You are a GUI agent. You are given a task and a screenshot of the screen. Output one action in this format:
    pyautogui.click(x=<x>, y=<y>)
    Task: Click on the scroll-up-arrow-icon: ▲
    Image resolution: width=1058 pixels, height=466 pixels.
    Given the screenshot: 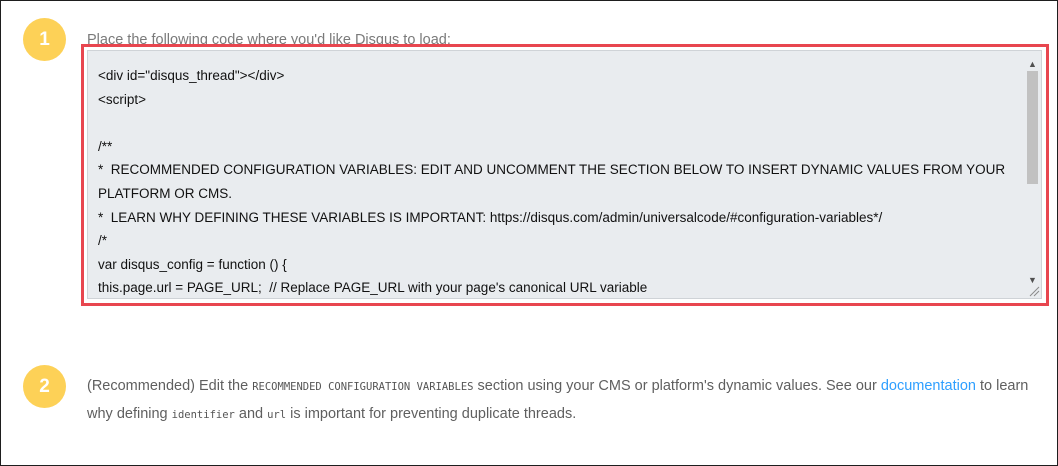 What is the action you would take?
    pyautogui.click(x=1032, y=64)
    